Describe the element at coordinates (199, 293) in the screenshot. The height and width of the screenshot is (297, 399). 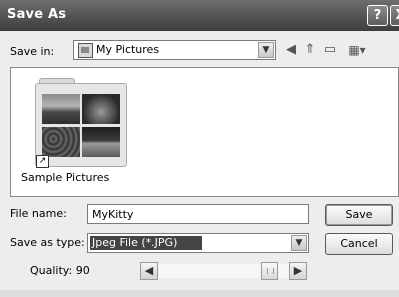
I see `bottom-edge` at that location.